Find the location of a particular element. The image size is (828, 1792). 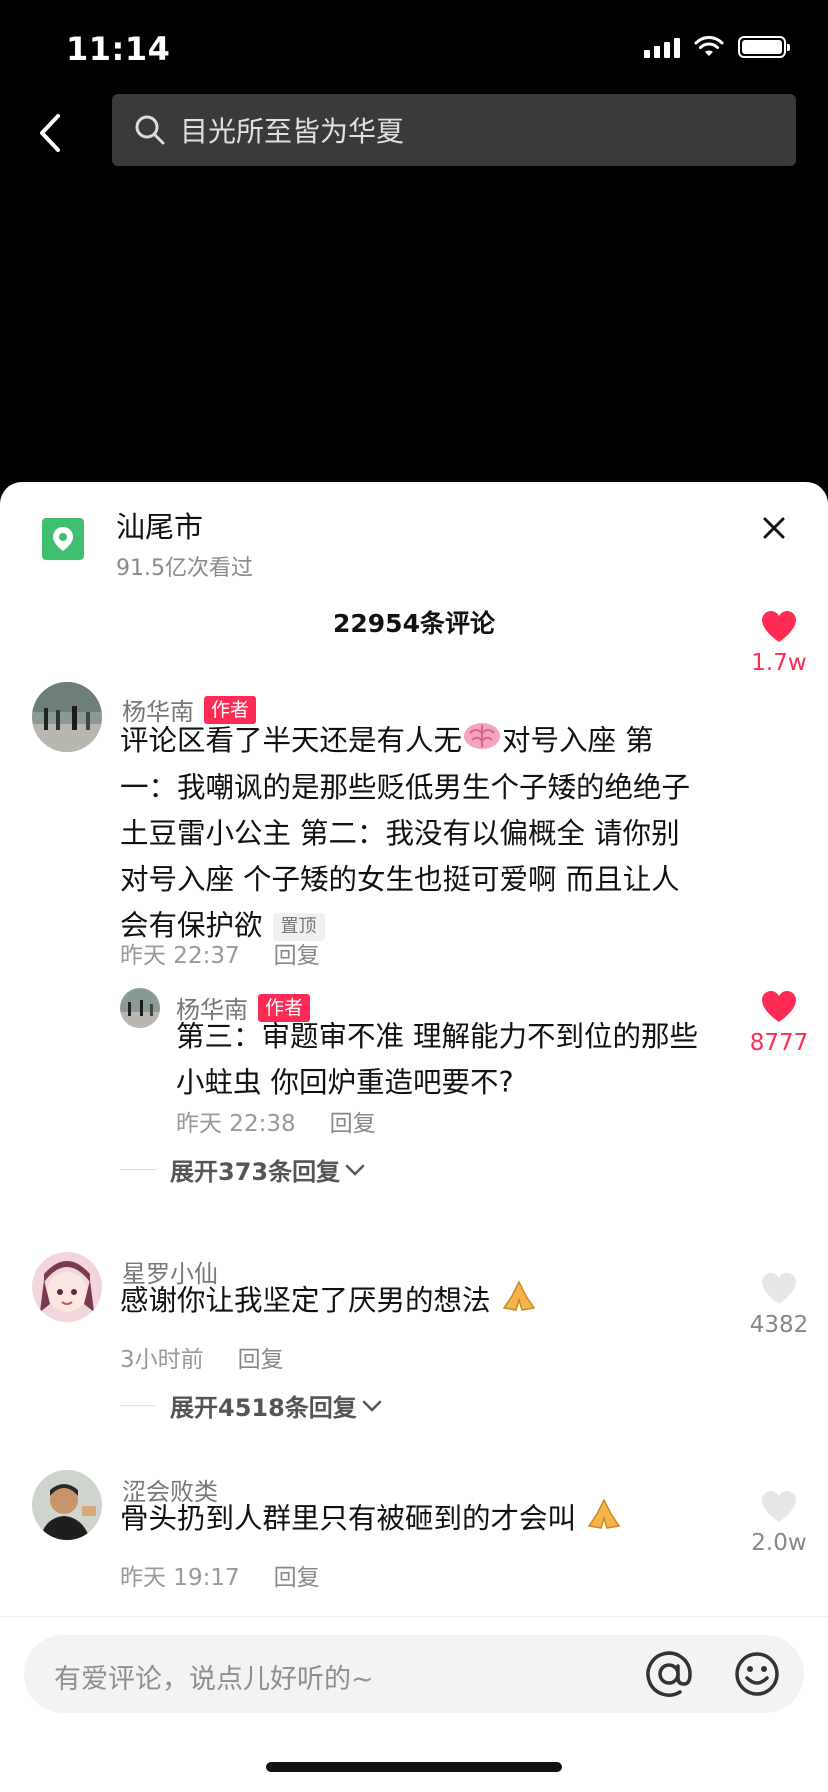

comment-text-line: 小蛀虫 你回炉重造吧要不? is located at coordinates (345, 1082).